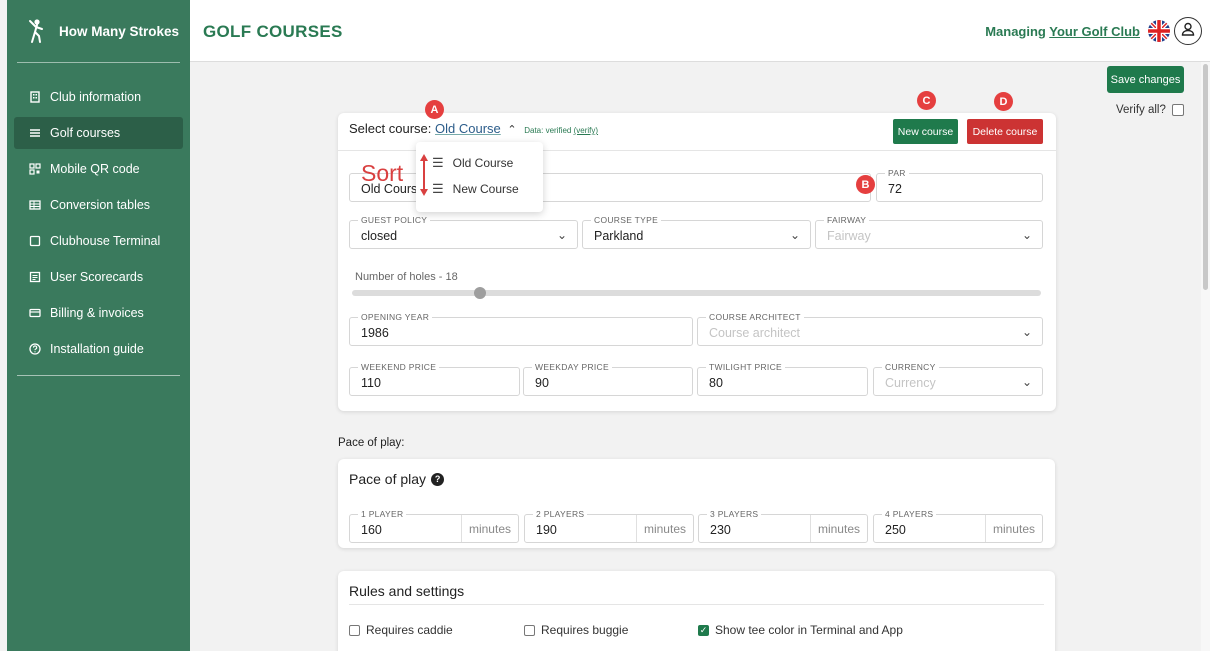 The width and height of the screenshot is (1210, 651). I want to click on pace-2-players-field: 2 PLAYERS 190 minutes, so click(609, 526).